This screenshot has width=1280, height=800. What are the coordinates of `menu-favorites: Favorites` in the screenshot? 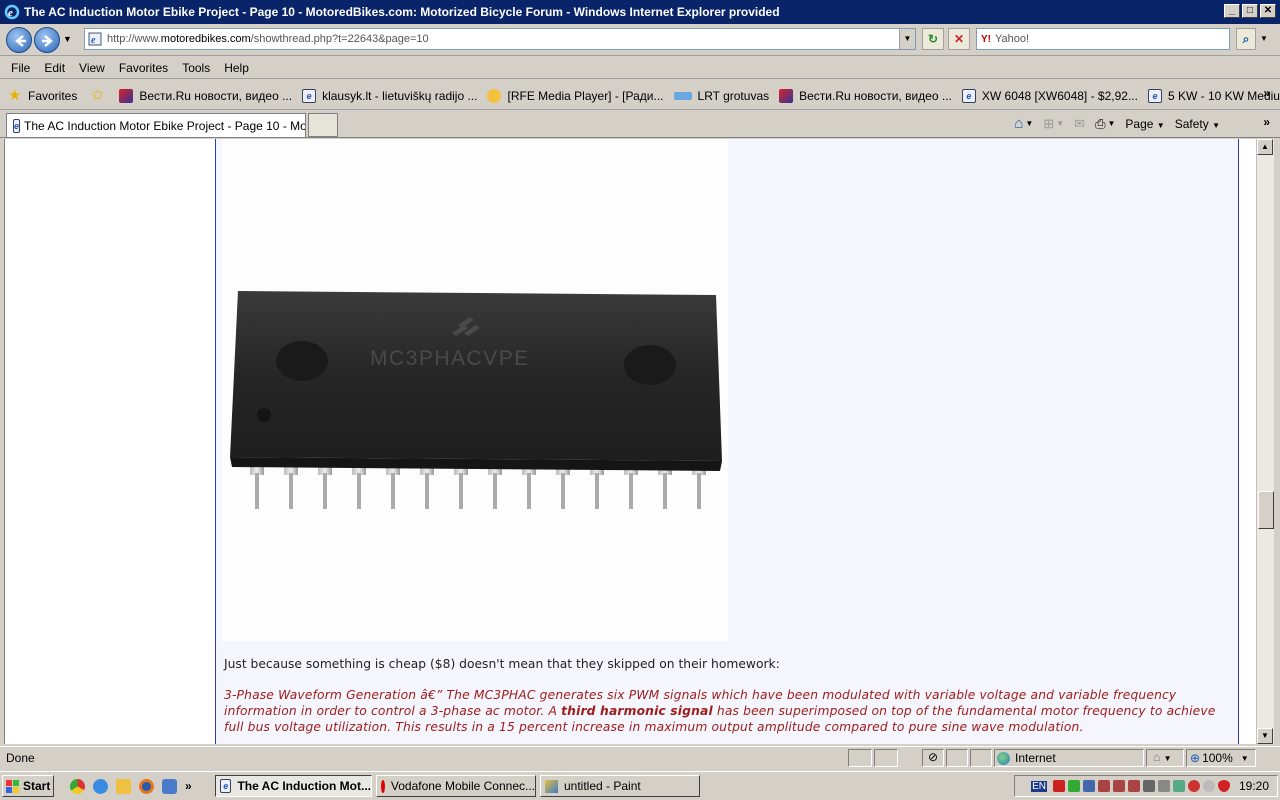 It's located at (143, 68).